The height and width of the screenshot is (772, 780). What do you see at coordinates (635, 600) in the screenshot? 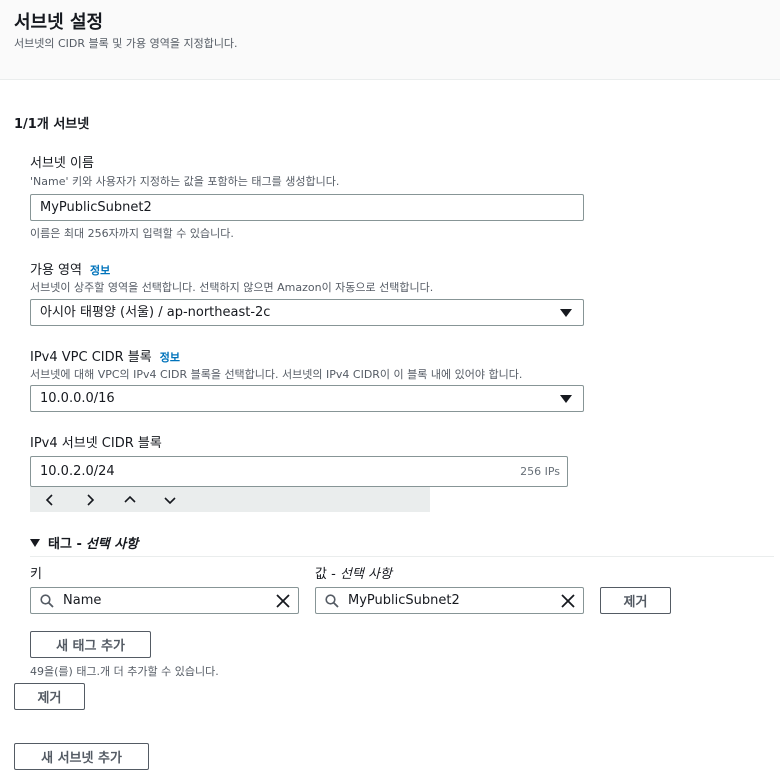
I see `remove-tag-button: 제거` at bounding box center [635, 600].